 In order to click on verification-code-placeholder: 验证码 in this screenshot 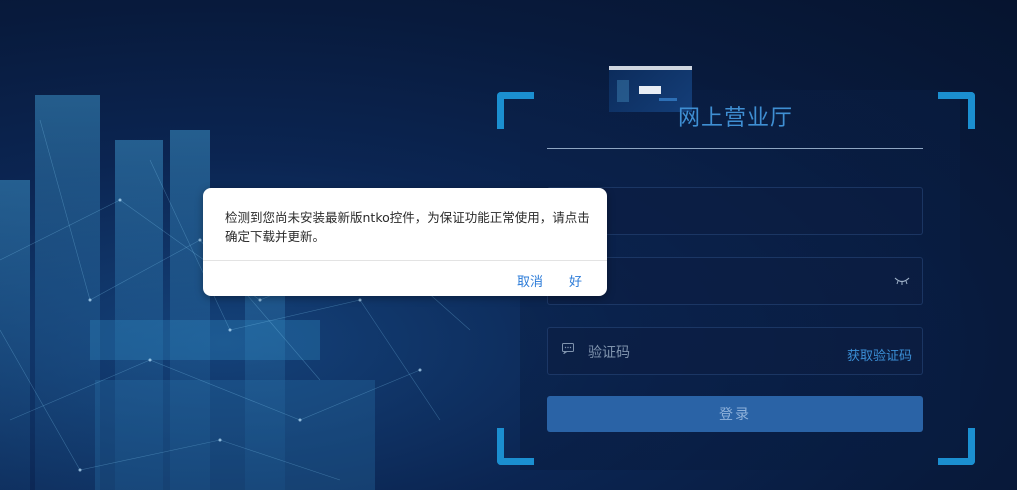, I will do `click(609, 353)`.